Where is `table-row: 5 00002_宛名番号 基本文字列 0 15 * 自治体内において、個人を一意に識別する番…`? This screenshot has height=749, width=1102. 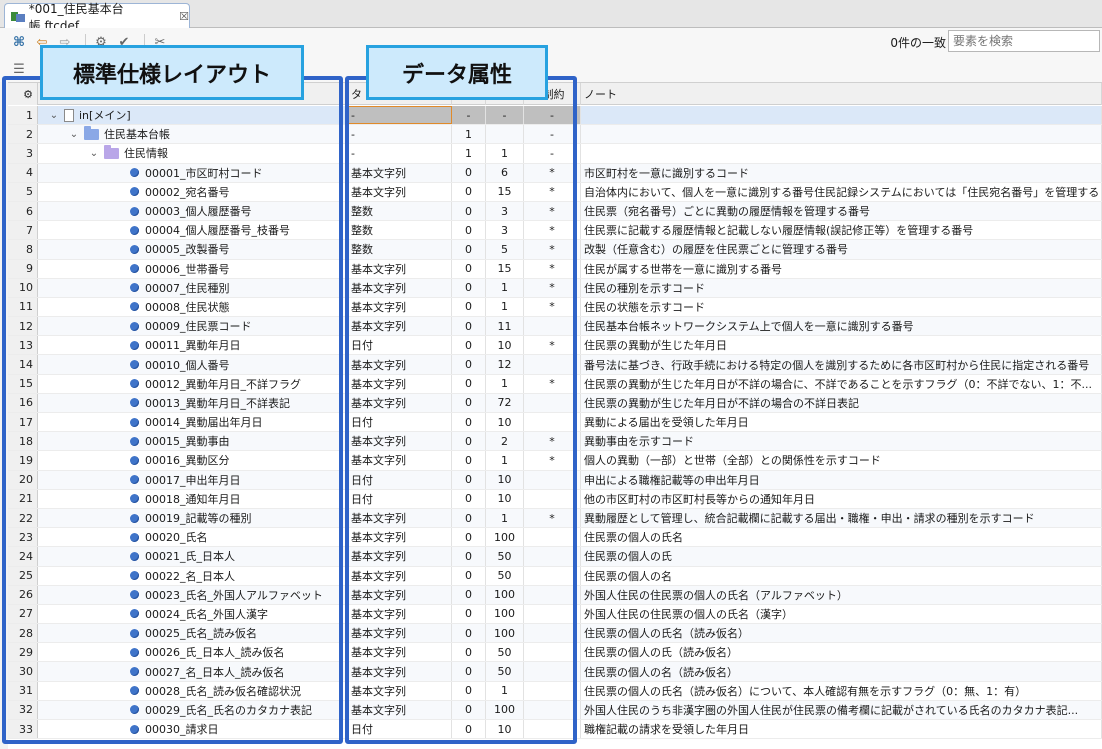 table-row: 5 00002_宛名番号 基本文字列 0 15 * 自治体内において、個人を一意に識別する番… is located at coordinates (555, 192).